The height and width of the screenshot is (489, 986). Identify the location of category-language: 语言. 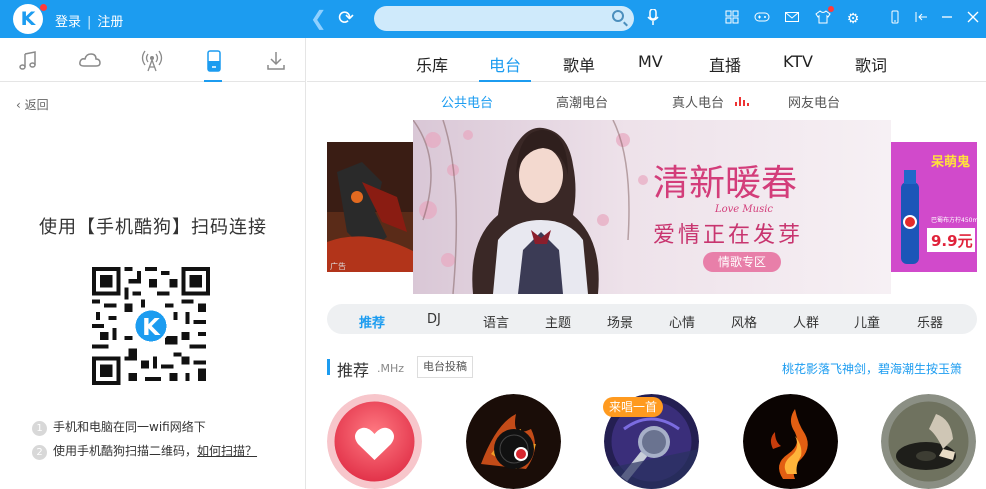
(496, 321).